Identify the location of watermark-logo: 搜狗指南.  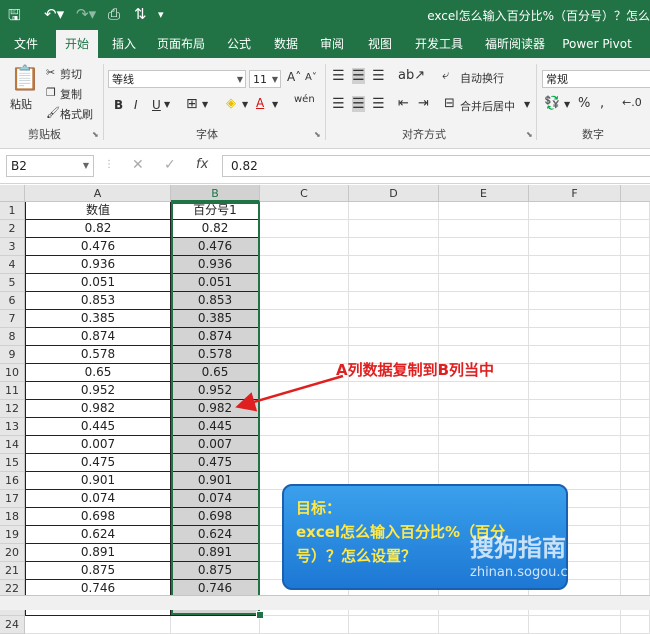
(518, 548).